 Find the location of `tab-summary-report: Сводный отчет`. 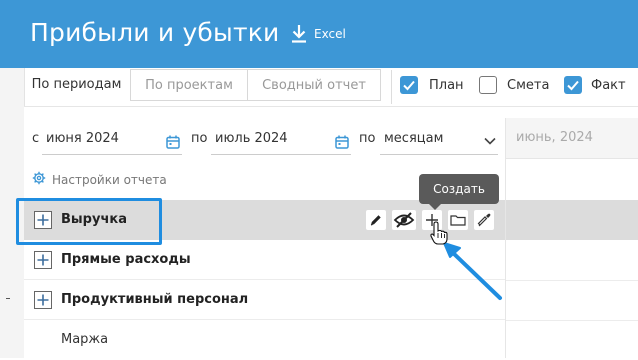

tab-summary-report: Сводный отчет is located at coordinates (314, 85).